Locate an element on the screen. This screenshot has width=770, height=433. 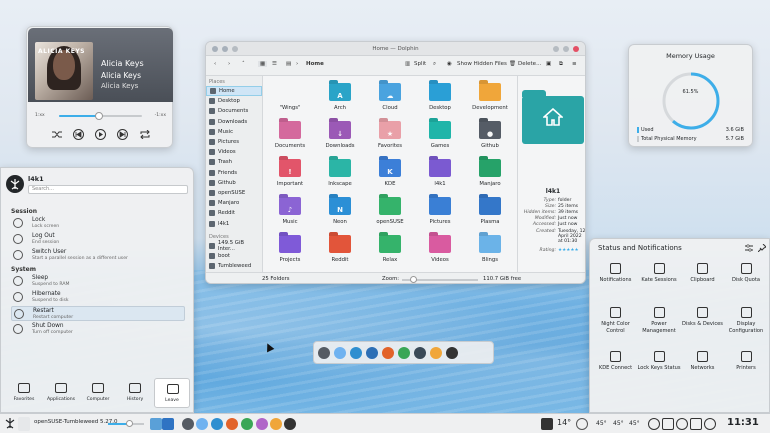
maximize-button is located at coordinates (566, 49).